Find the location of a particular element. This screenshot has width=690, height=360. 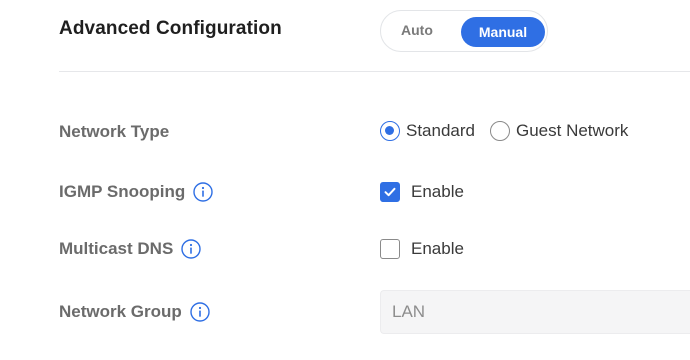

igmp-snooping-label-text: IGMP Snooping is located at coordinates (122, 191).